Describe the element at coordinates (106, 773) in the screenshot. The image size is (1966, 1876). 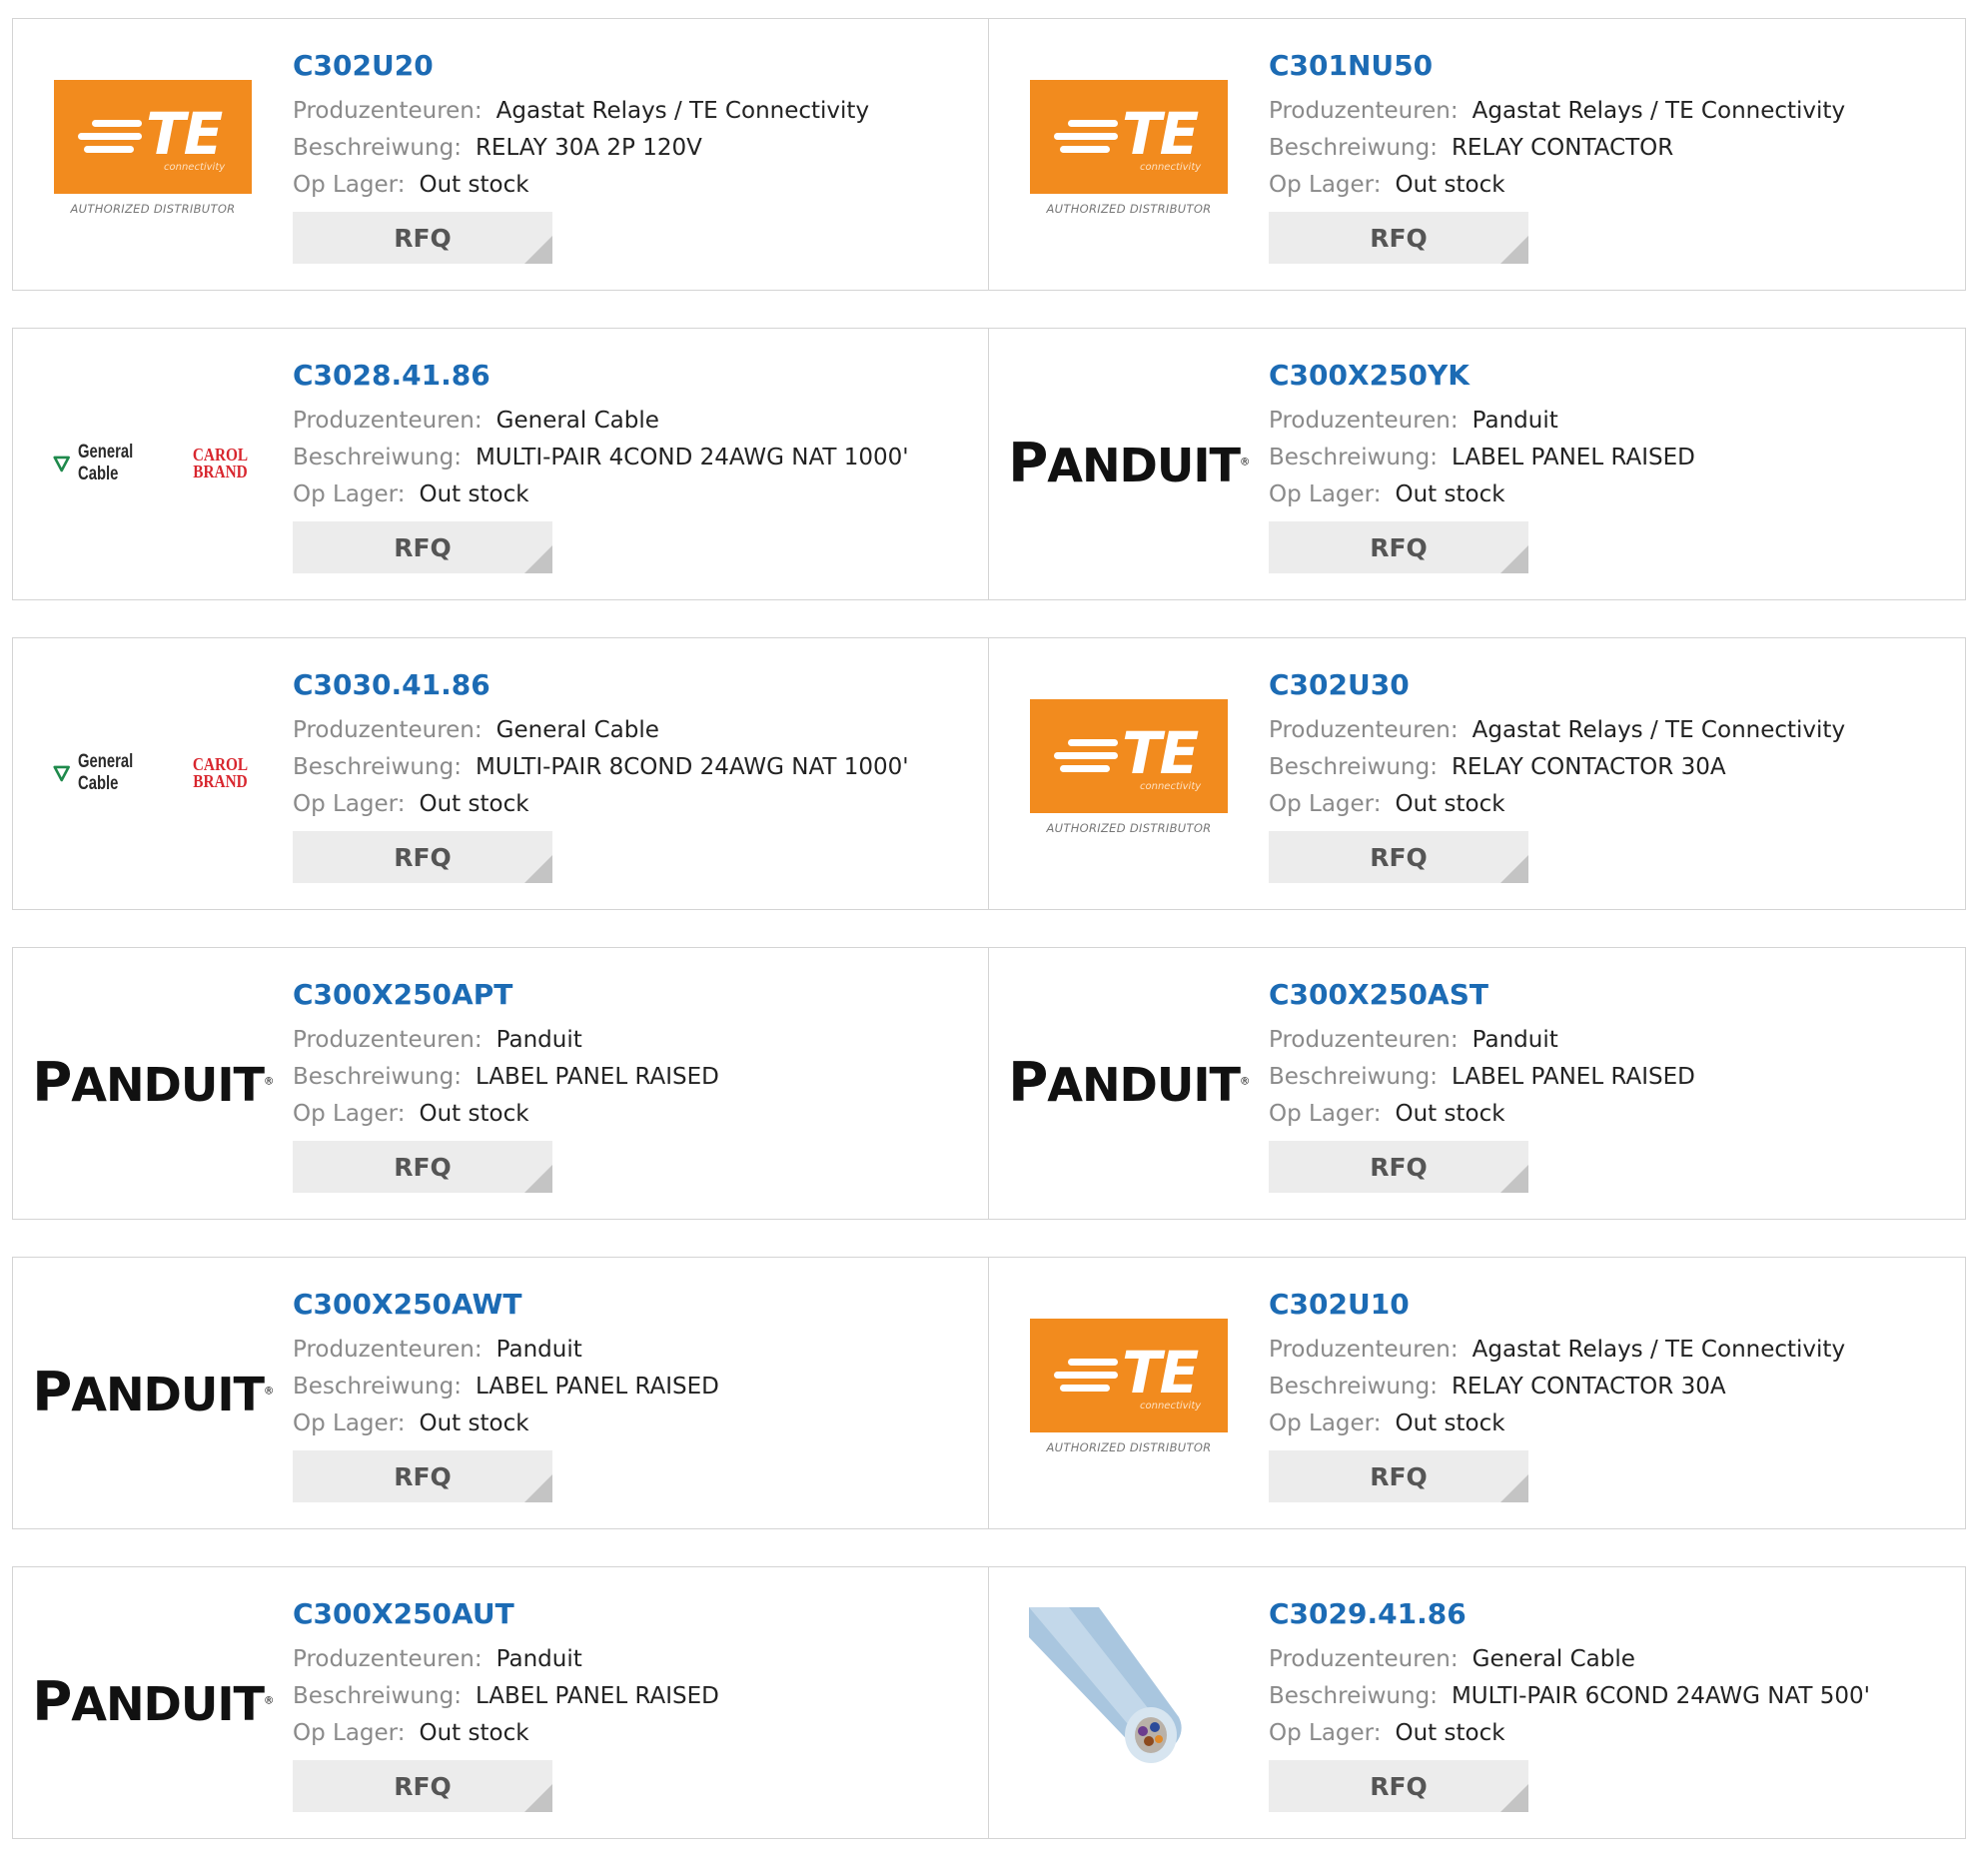
I see `general-cable-wordmark: General Cable` at that location.